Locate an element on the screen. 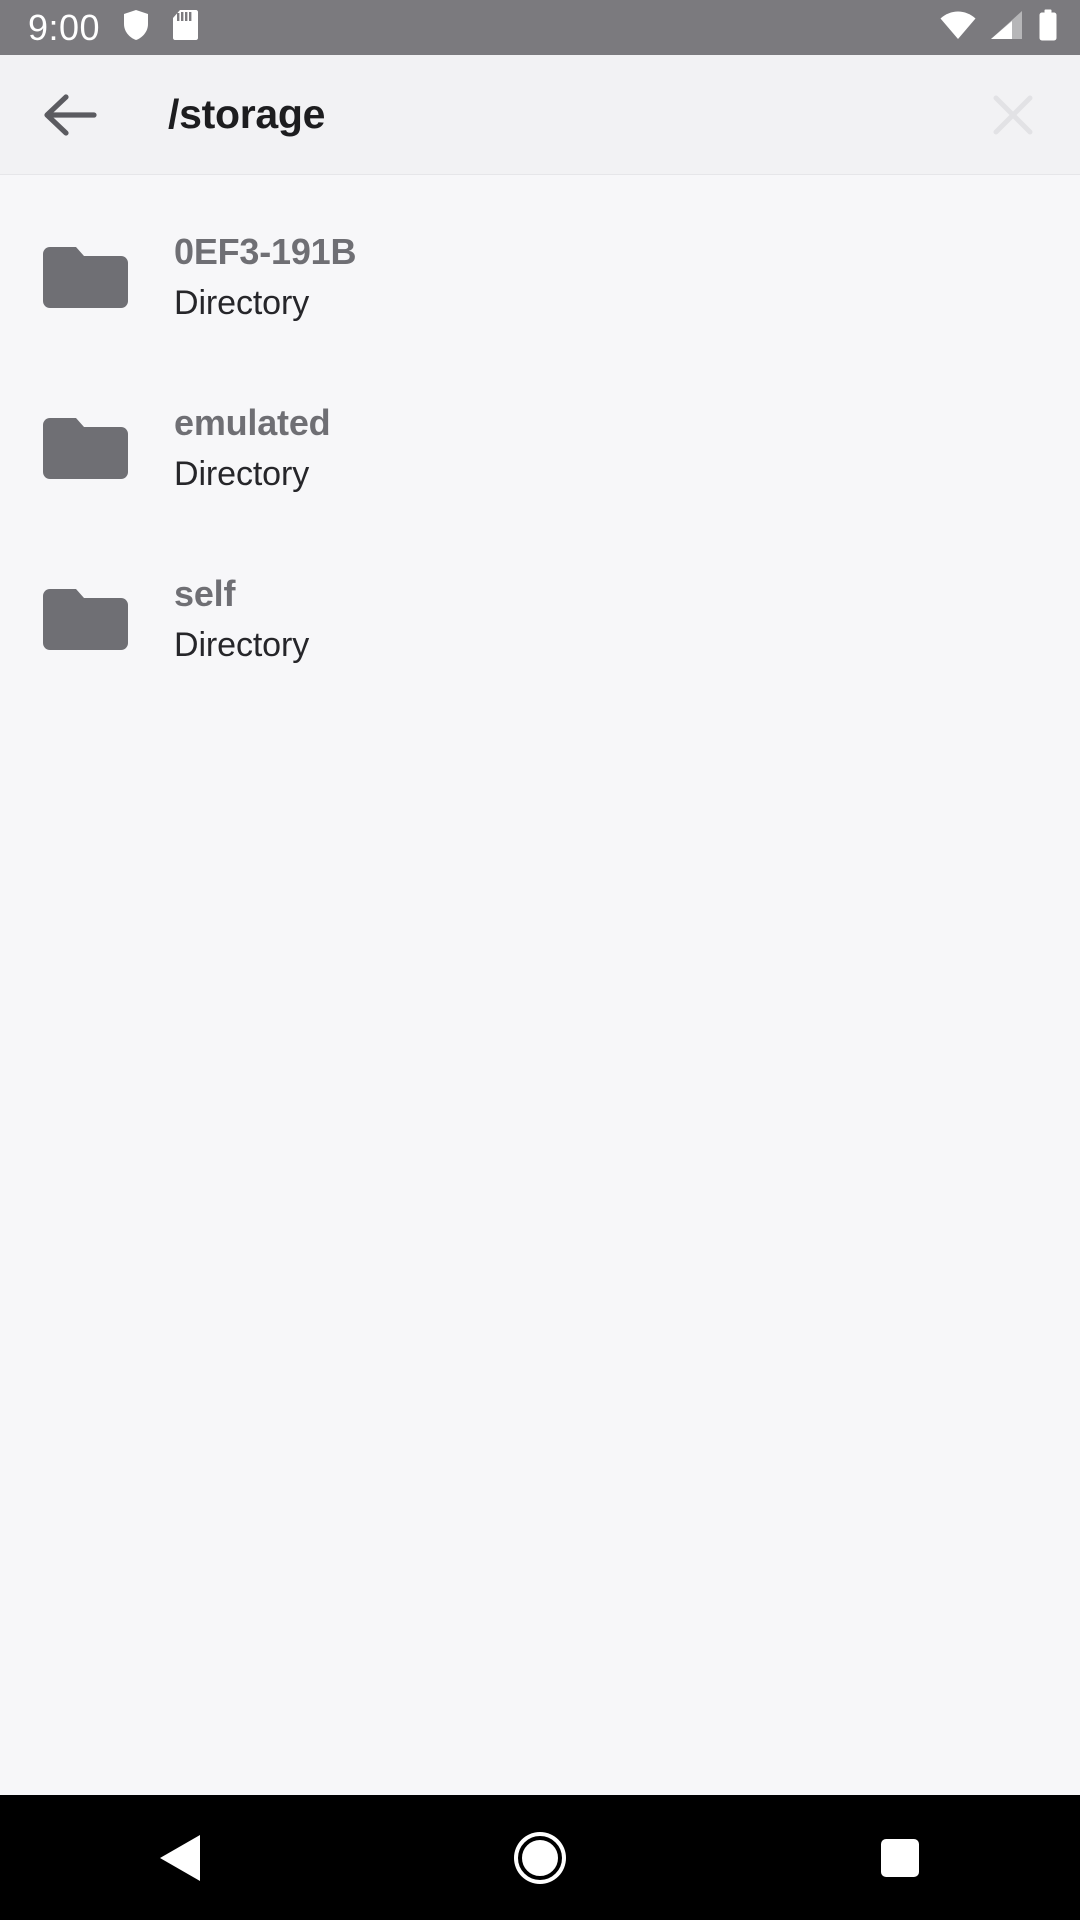 This screenshot has width=1080, height=1920. list-item: self Directory is located at coordinates (540, 619).